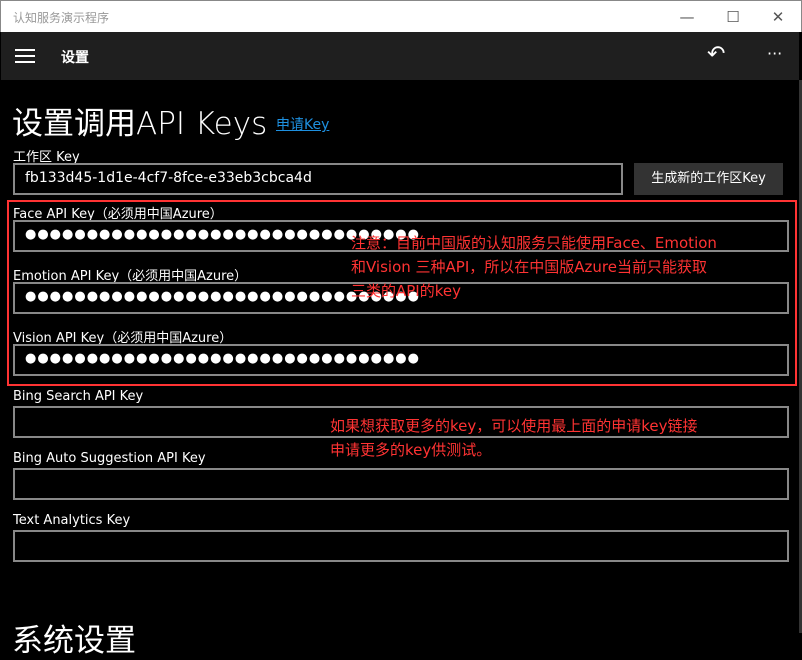  What do you see at coordinates (708, 179) in the screenshot?
I see `generate-workspace-key-button: 生成新的工作区Key` at bounding box center [708, 179].